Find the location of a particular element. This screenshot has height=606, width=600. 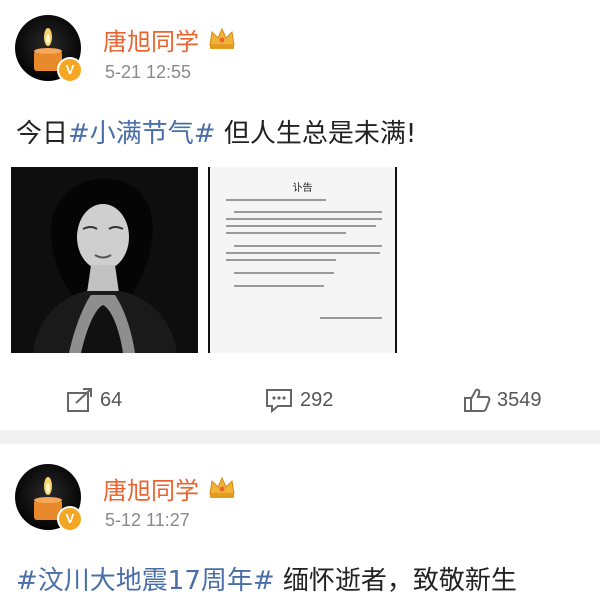

post-timestamp: 5-21 12:55 is located at coordinates (148, 72).